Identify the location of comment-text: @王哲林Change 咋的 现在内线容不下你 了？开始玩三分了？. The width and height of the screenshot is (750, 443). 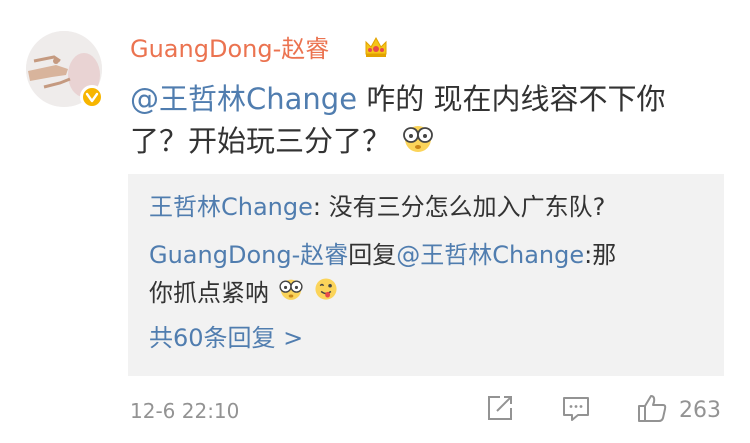
(410, 121).